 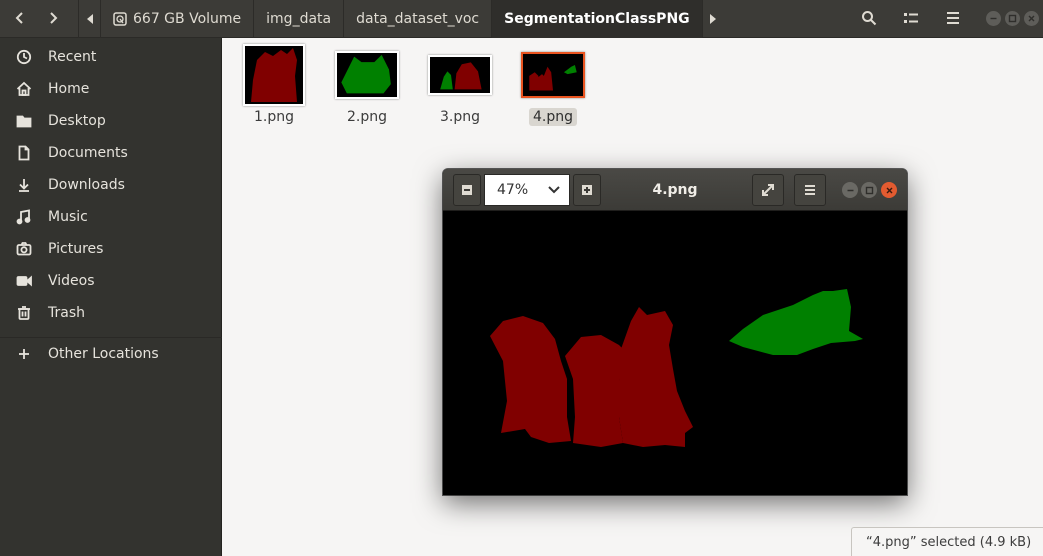 I want to click on clock-icon, so click(x=24, y=57).